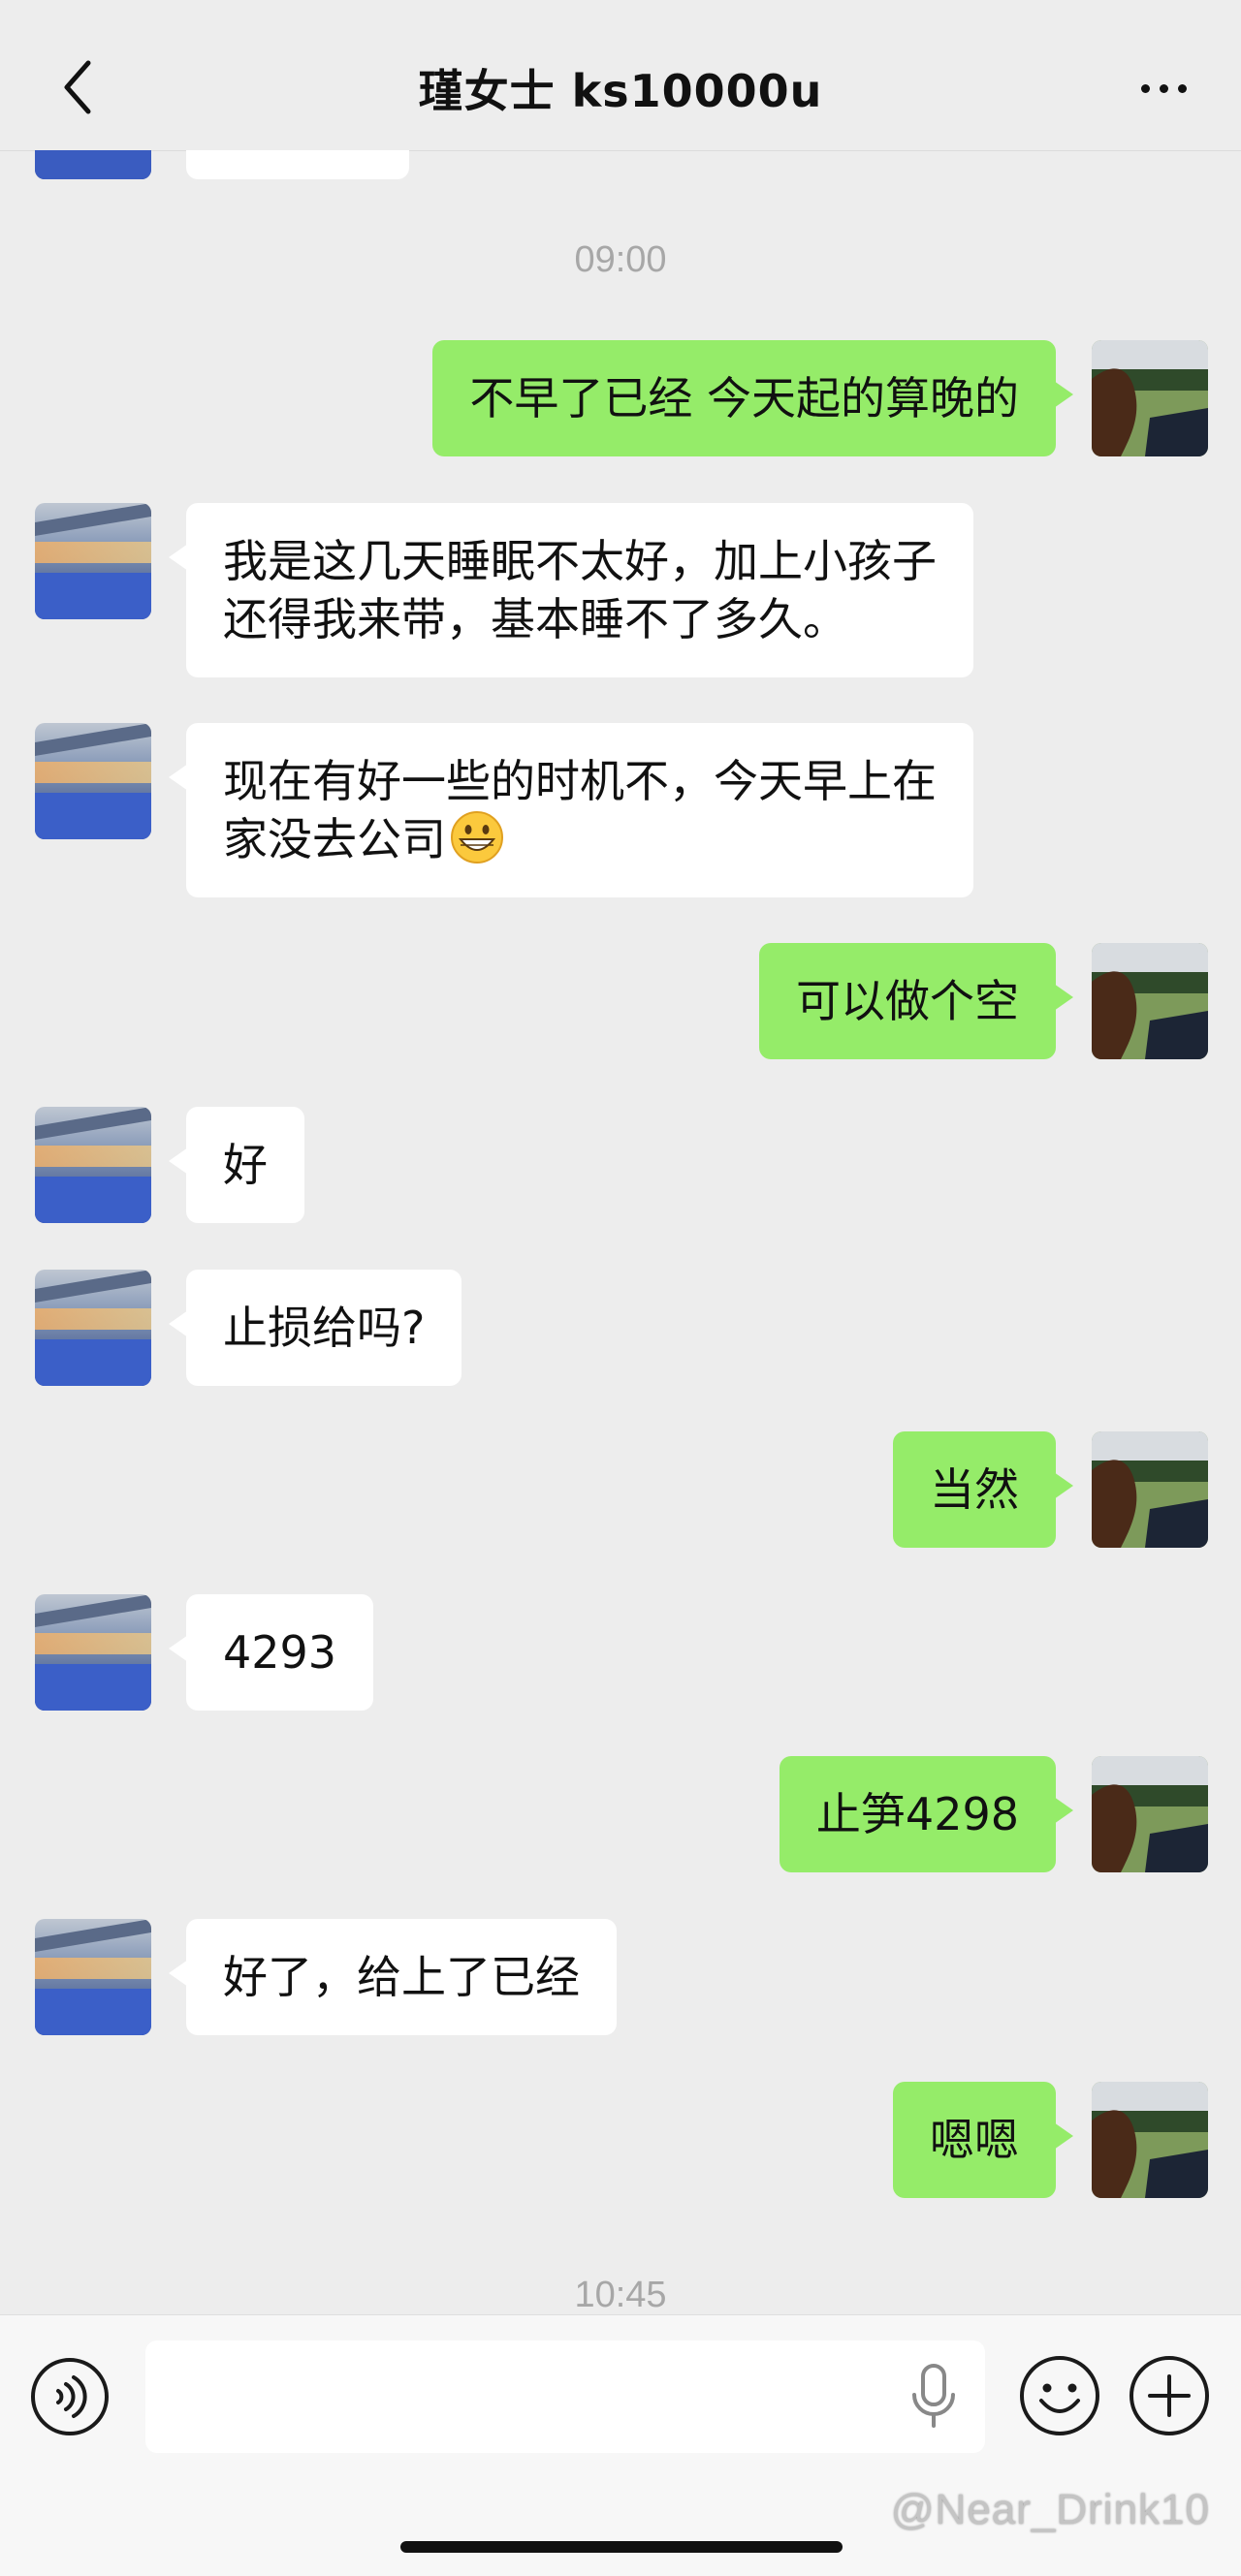 The height and width of the screenshot is (2576, 1241). Describe the element at coordinates (916, 1001) in the screenshot. I see `message-bubble-outgoing: 可以做个空` at that location.